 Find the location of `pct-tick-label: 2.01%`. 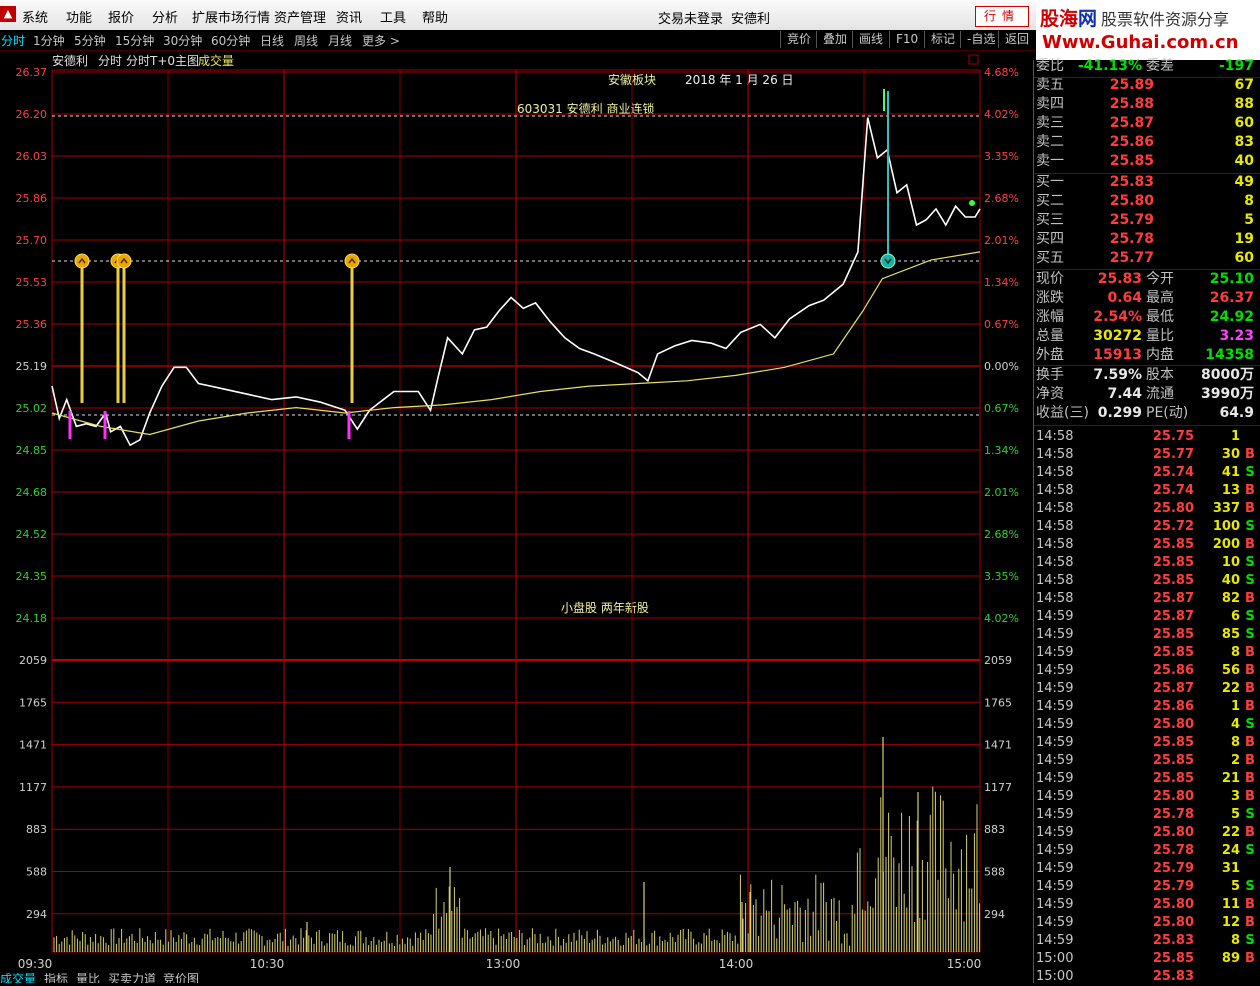

pct-tick-label: 2.01% is located at coordinates (1001, 492).